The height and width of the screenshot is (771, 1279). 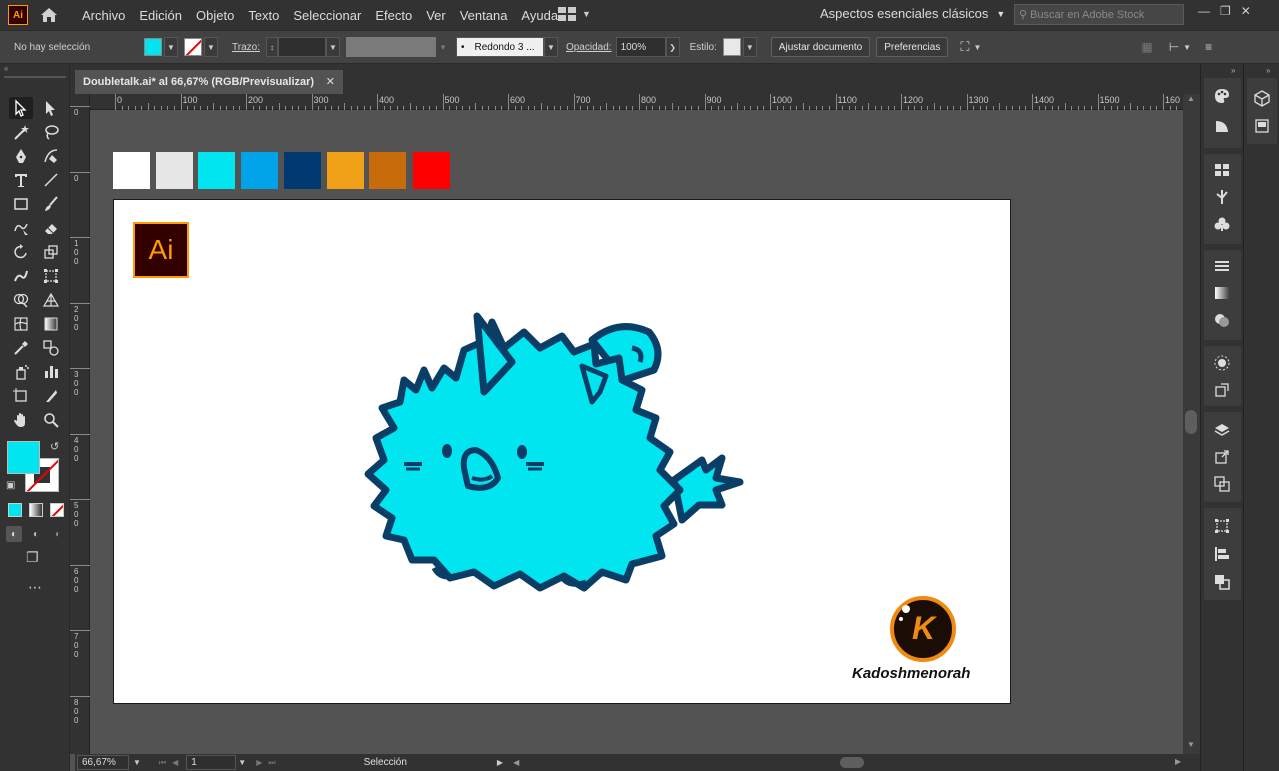 What do you see at coordinates (21, 180) in the screenshot?
I see `type-tool` at bounding box center [21, 180].